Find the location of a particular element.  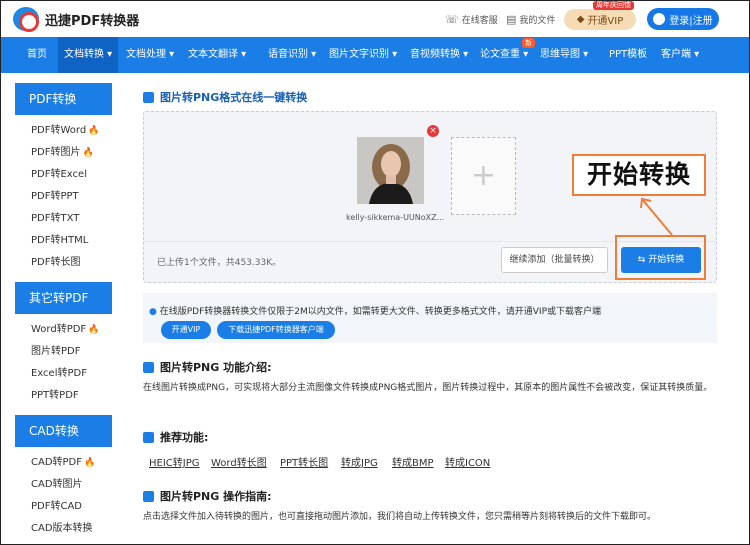

annotation-callout: 开始转换 is located at coordinates (639, 175).